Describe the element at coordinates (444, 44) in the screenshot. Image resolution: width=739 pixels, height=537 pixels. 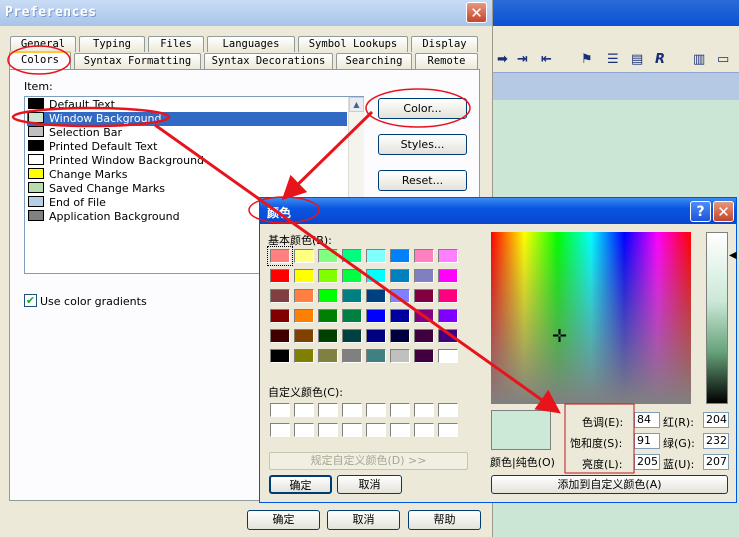
I see `tab-display: Display` at that location.